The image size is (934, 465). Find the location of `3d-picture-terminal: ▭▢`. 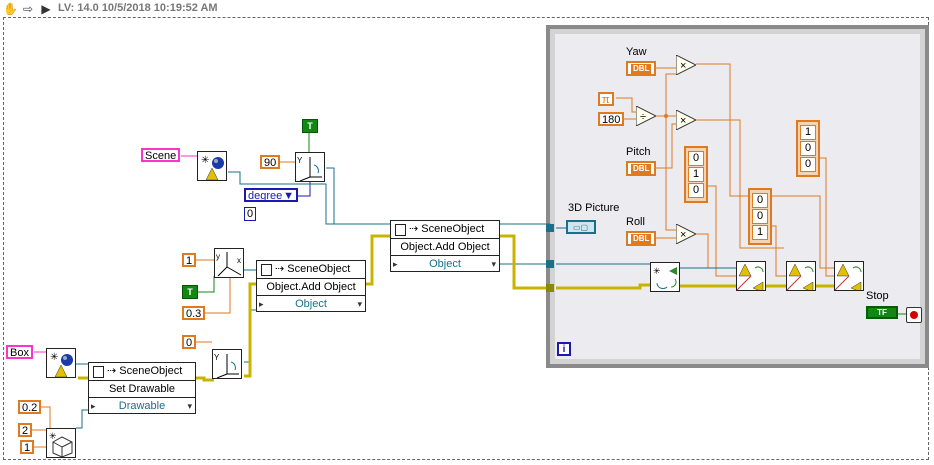

3d-picture-terminal: ▭▢ is located at coordinates (581, 227).